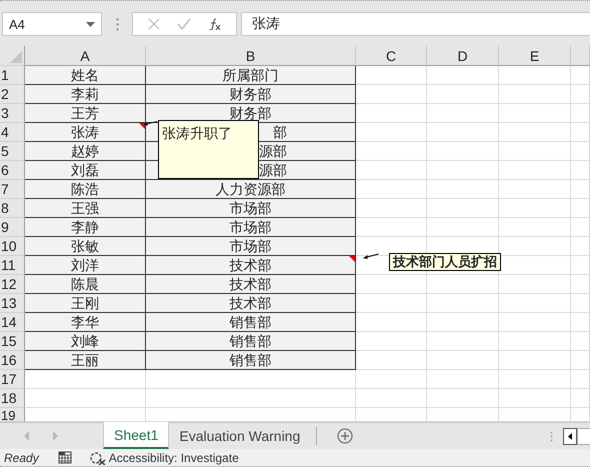 This screenshot has height=467, width=590. I want to click on formula-field: 张涛, so click(415, 24).